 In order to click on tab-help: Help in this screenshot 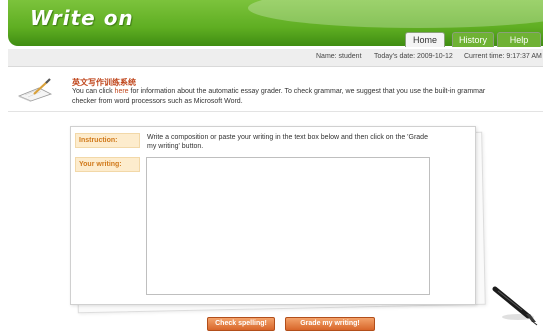, I will do `click(519, 39)`.